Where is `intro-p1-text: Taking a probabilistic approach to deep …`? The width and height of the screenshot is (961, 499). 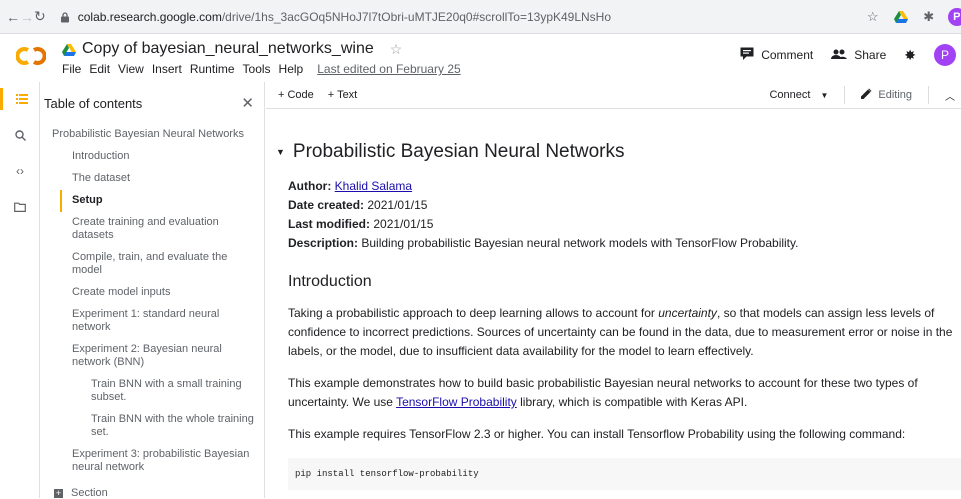
intro-p1-text: Taking a probabilistic approach to deep … is located at coordinates (473, 313).